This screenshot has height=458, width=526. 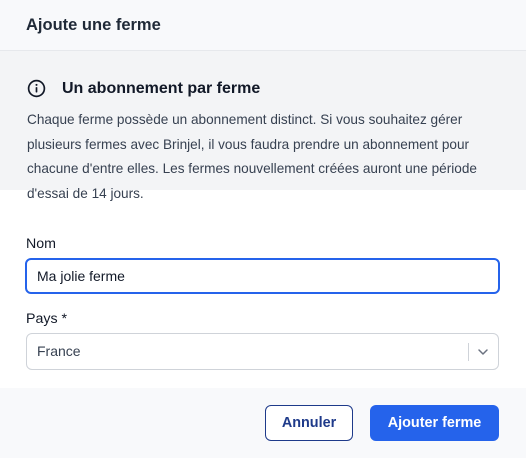 I want to click on country-select: France, so click(x=262, y=351).